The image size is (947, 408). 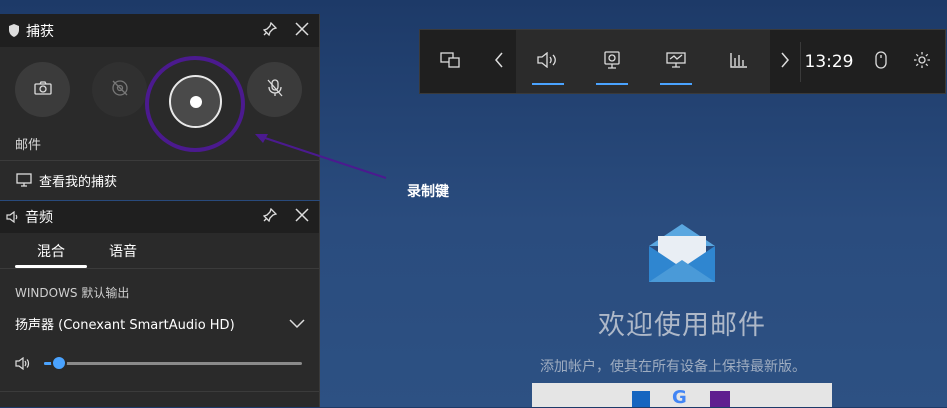 I want to click on account-providers-strip: G, so click(x=682, y=395).